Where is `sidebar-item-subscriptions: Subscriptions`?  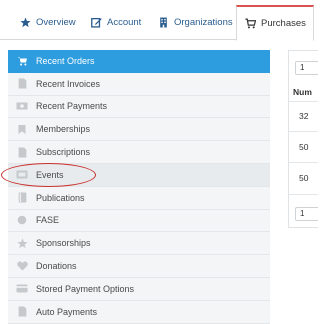
sidebar-item-subscriptions: Subscriptions is located at coordinates (139, 152).